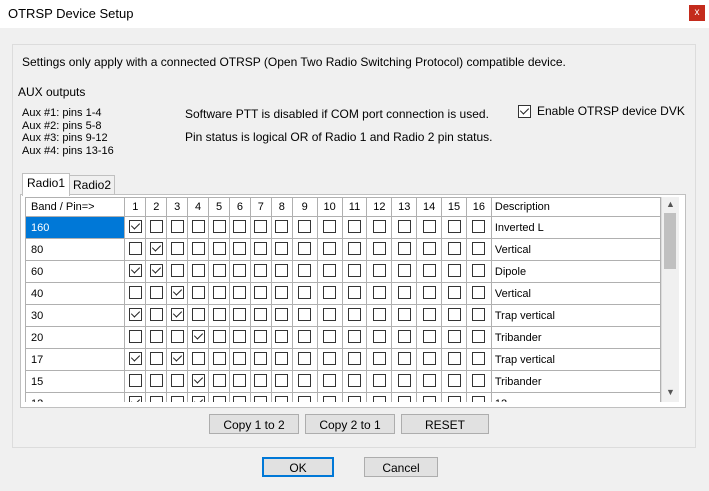 The width and height of the screenshot is (709, 491). I want to click on tab-radio1: Radio1, so click(46, 184).